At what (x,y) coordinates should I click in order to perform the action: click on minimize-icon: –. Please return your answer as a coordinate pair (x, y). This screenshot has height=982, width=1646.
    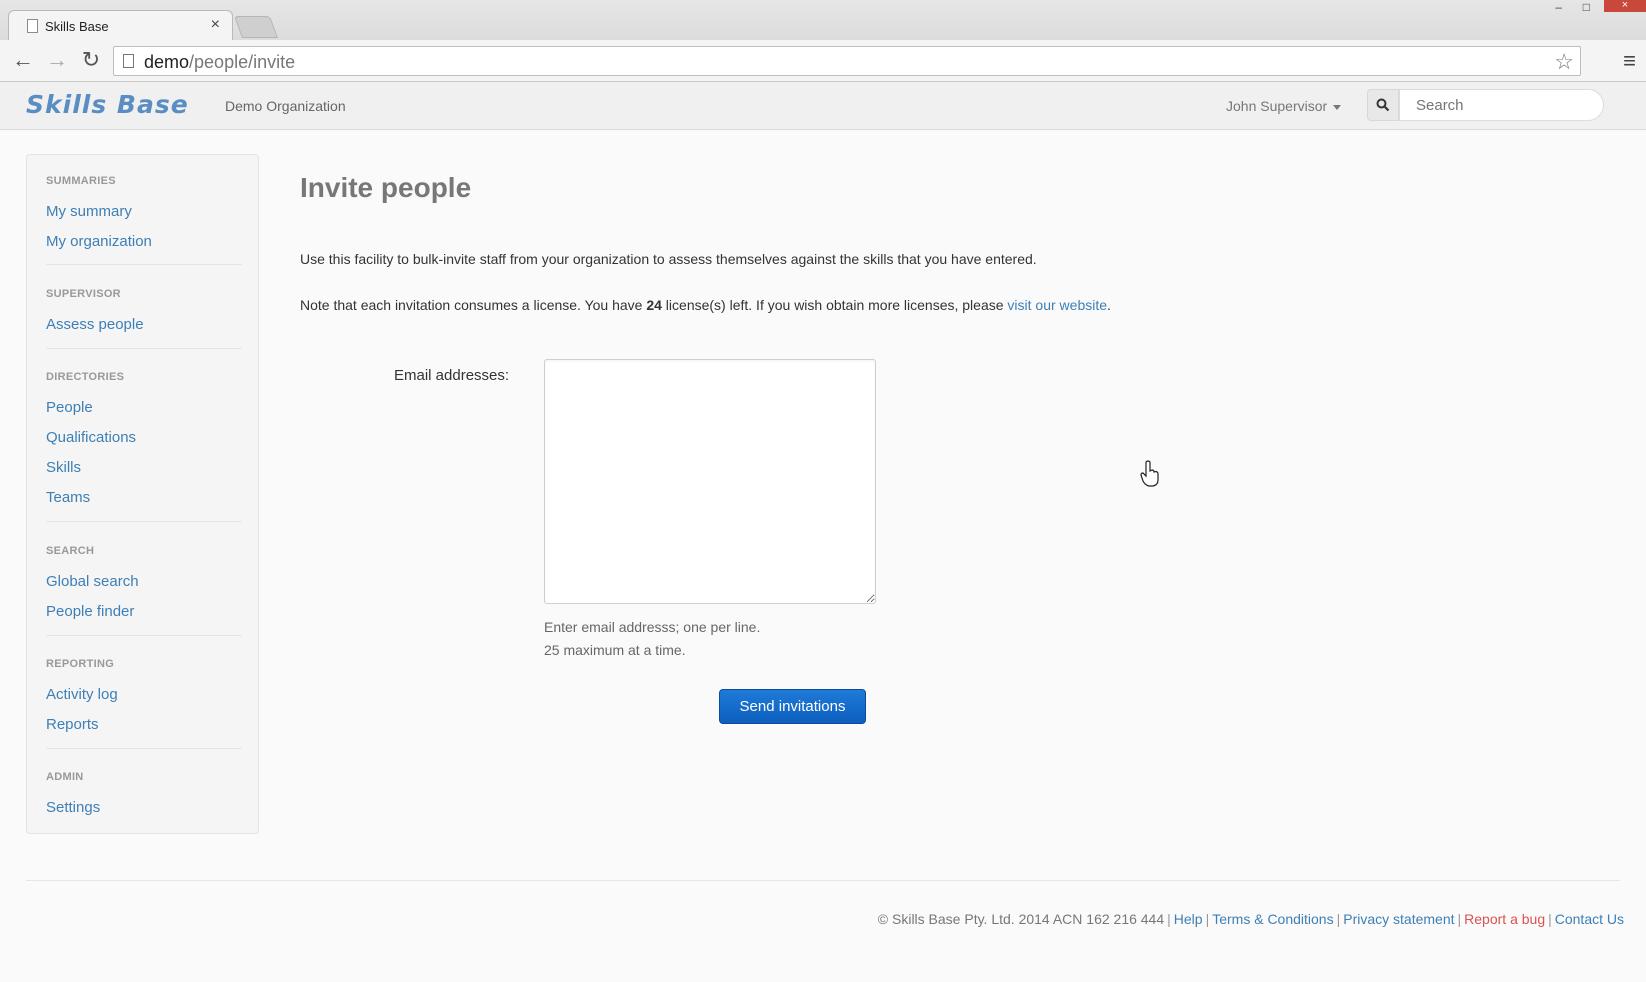
    Looking at the image, I should click on (1558, 7).